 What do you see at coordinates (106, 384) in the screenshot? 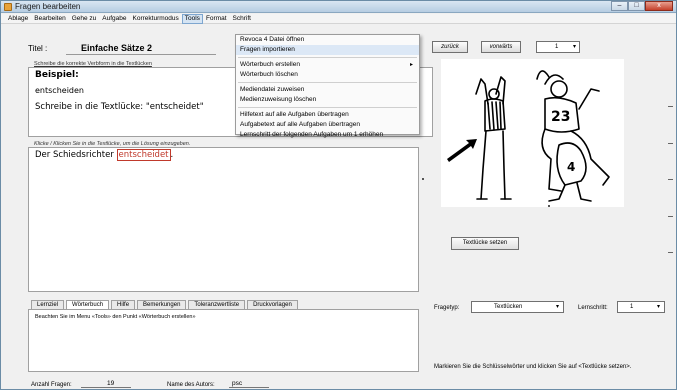
I see `question-count-value: 19` at bounding box center [106, 384].